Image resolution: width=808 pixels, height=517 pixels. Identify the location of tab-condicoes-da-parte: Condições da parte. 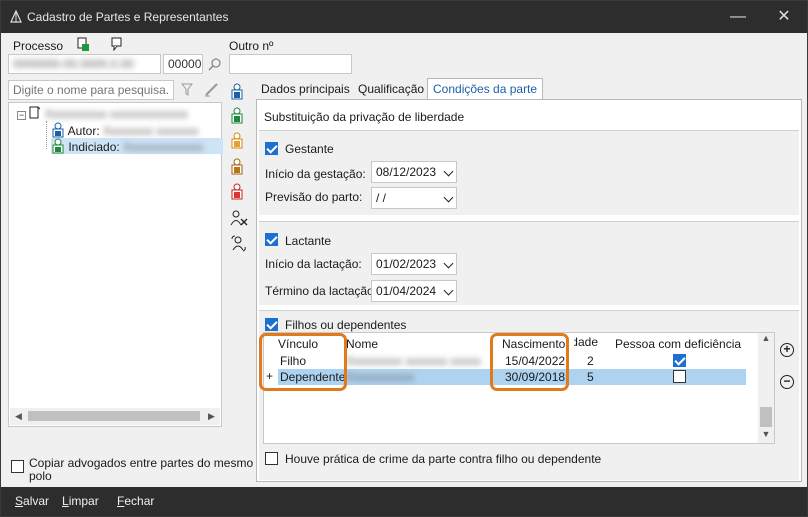
(485, 89).